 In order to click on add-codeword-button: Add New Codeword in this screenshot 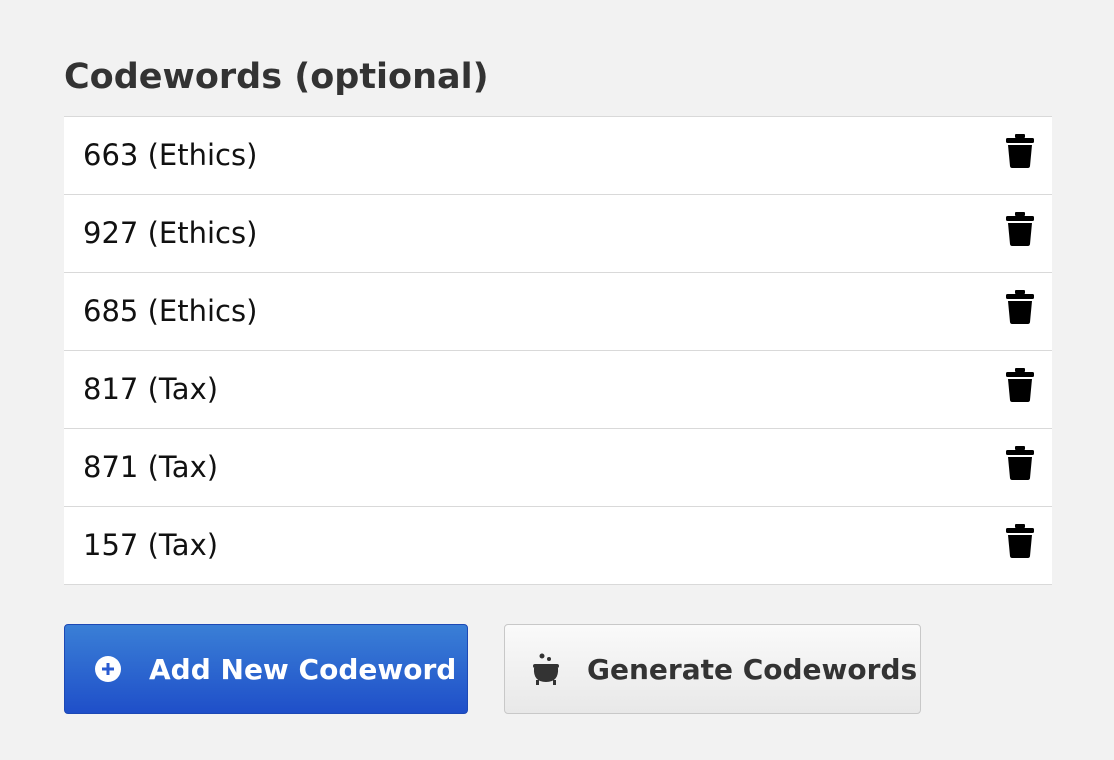, I will do `click(266, 669)`.